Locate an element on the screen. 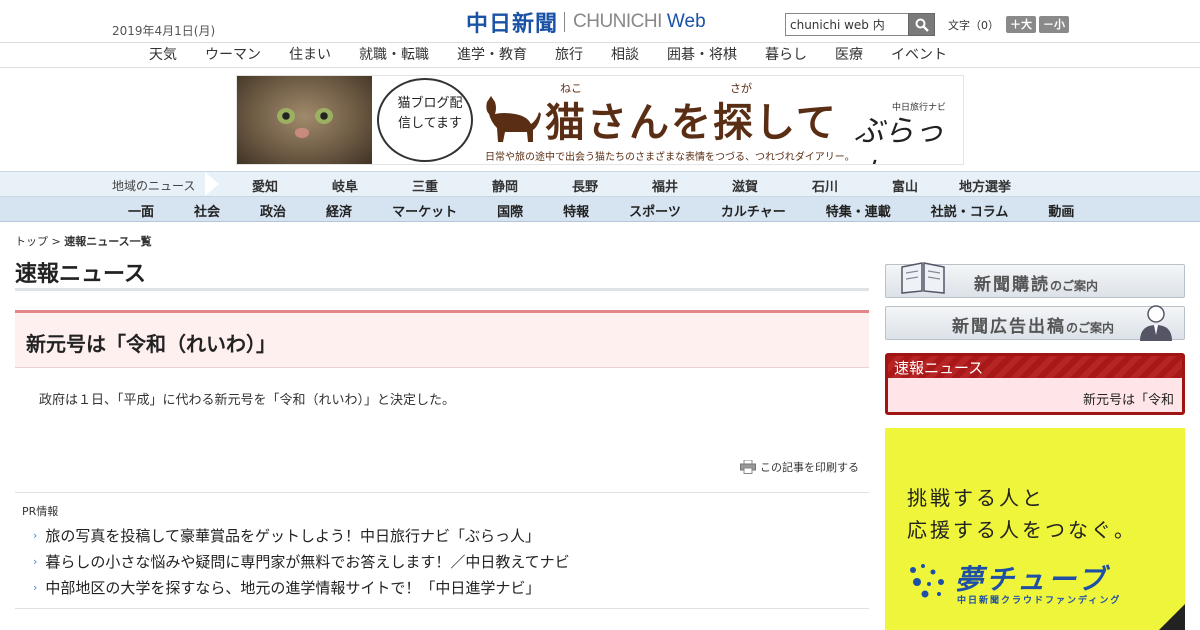  breadcrumb-home: トップ is located at coordinates (31, 241).